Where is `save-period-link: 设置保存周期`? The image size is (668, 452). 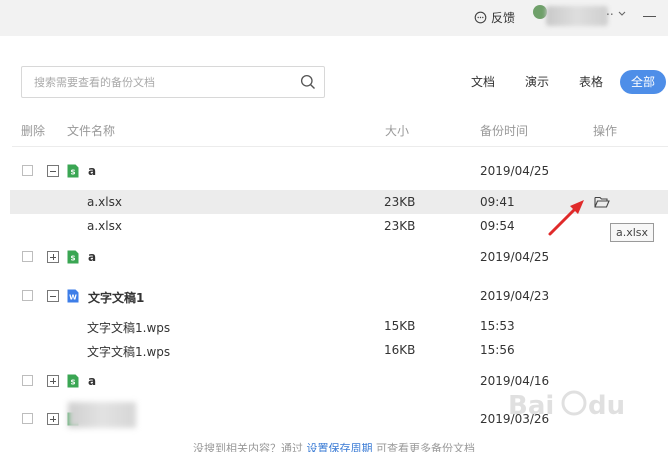
save-period-link: 设置保存周期 is located at coordinates (340, 447).